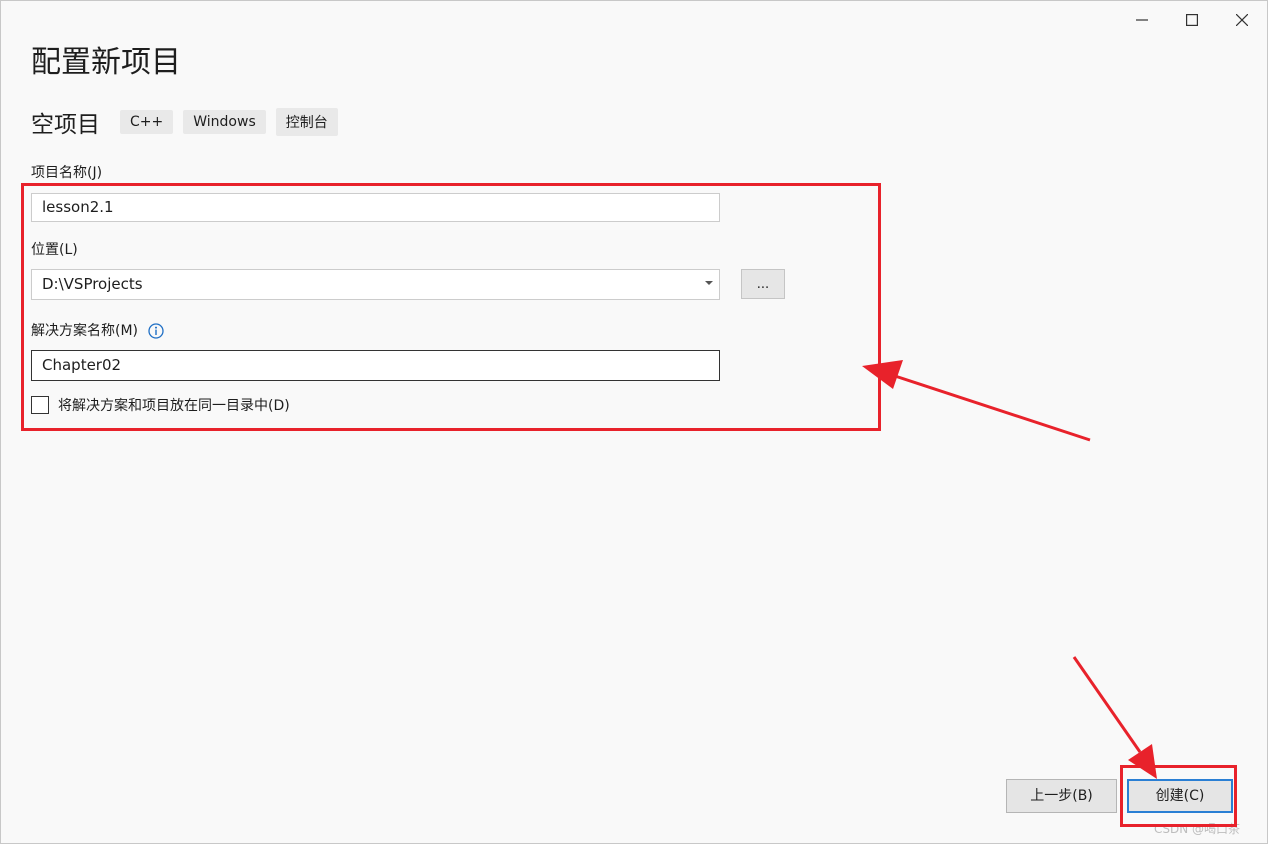 The image size is (1268, 844). I want to click on maximize-icon, so click(1192, 20).